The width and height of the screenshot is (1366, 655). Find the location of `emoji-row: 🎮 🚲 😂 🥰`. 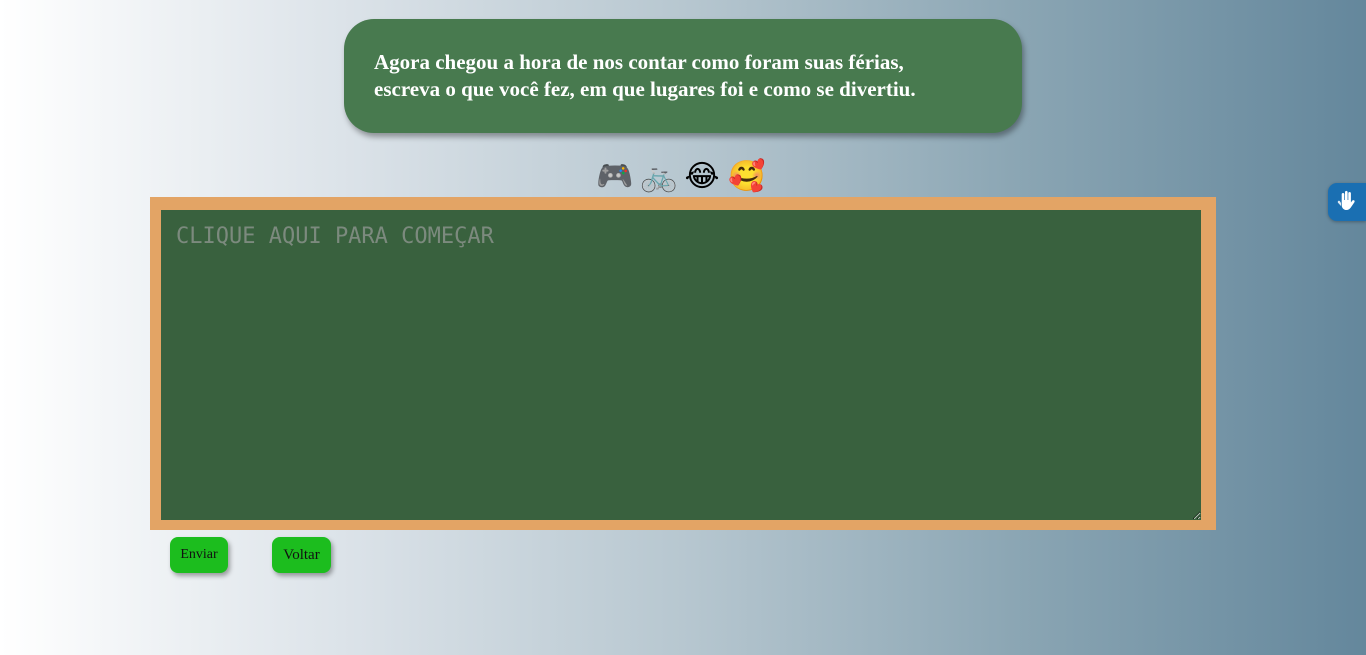

emoji-row: 🎮 🚲 😂 🥰 is located at coordinates (681, 177).